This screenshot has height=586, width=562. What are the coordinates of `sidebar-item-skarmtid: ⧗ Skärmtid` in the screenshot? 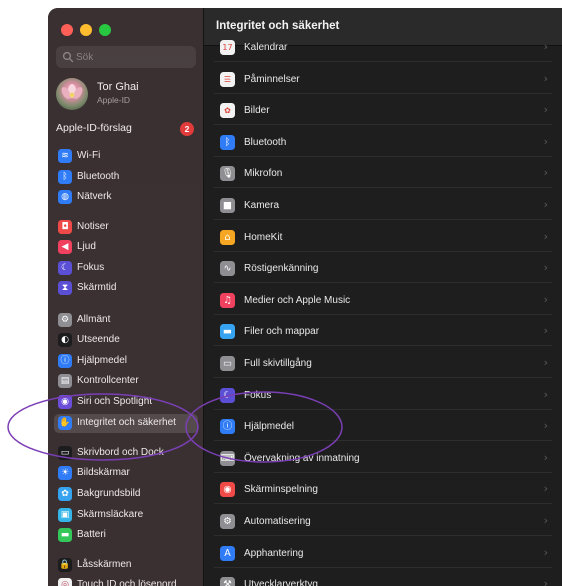 It's located at (126, 288).